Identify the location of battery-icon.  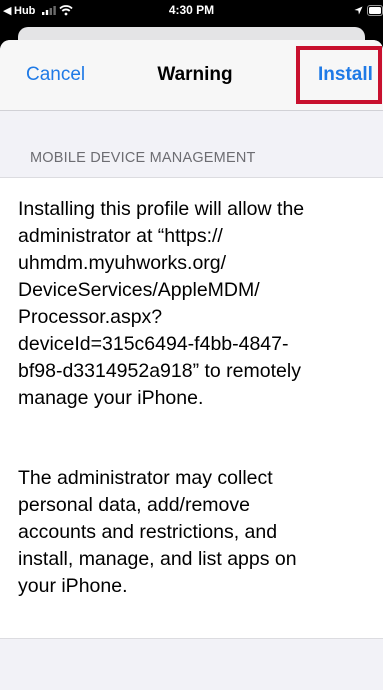
(375, 10).